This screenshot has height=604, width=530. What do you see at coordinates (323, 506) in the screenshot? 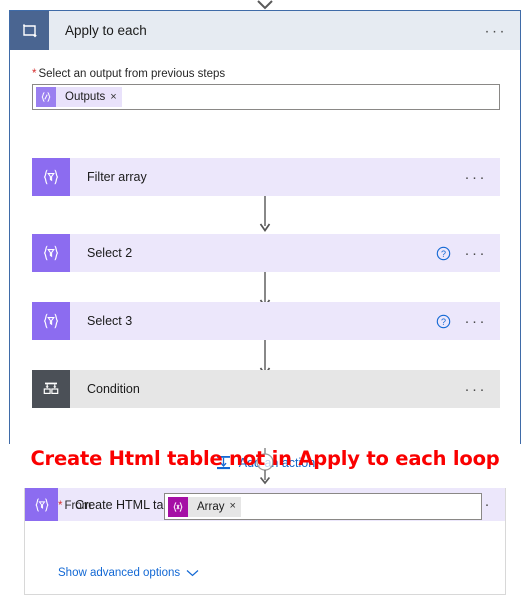
I see `from-input: Array ×` at bounding box center [323, 506].